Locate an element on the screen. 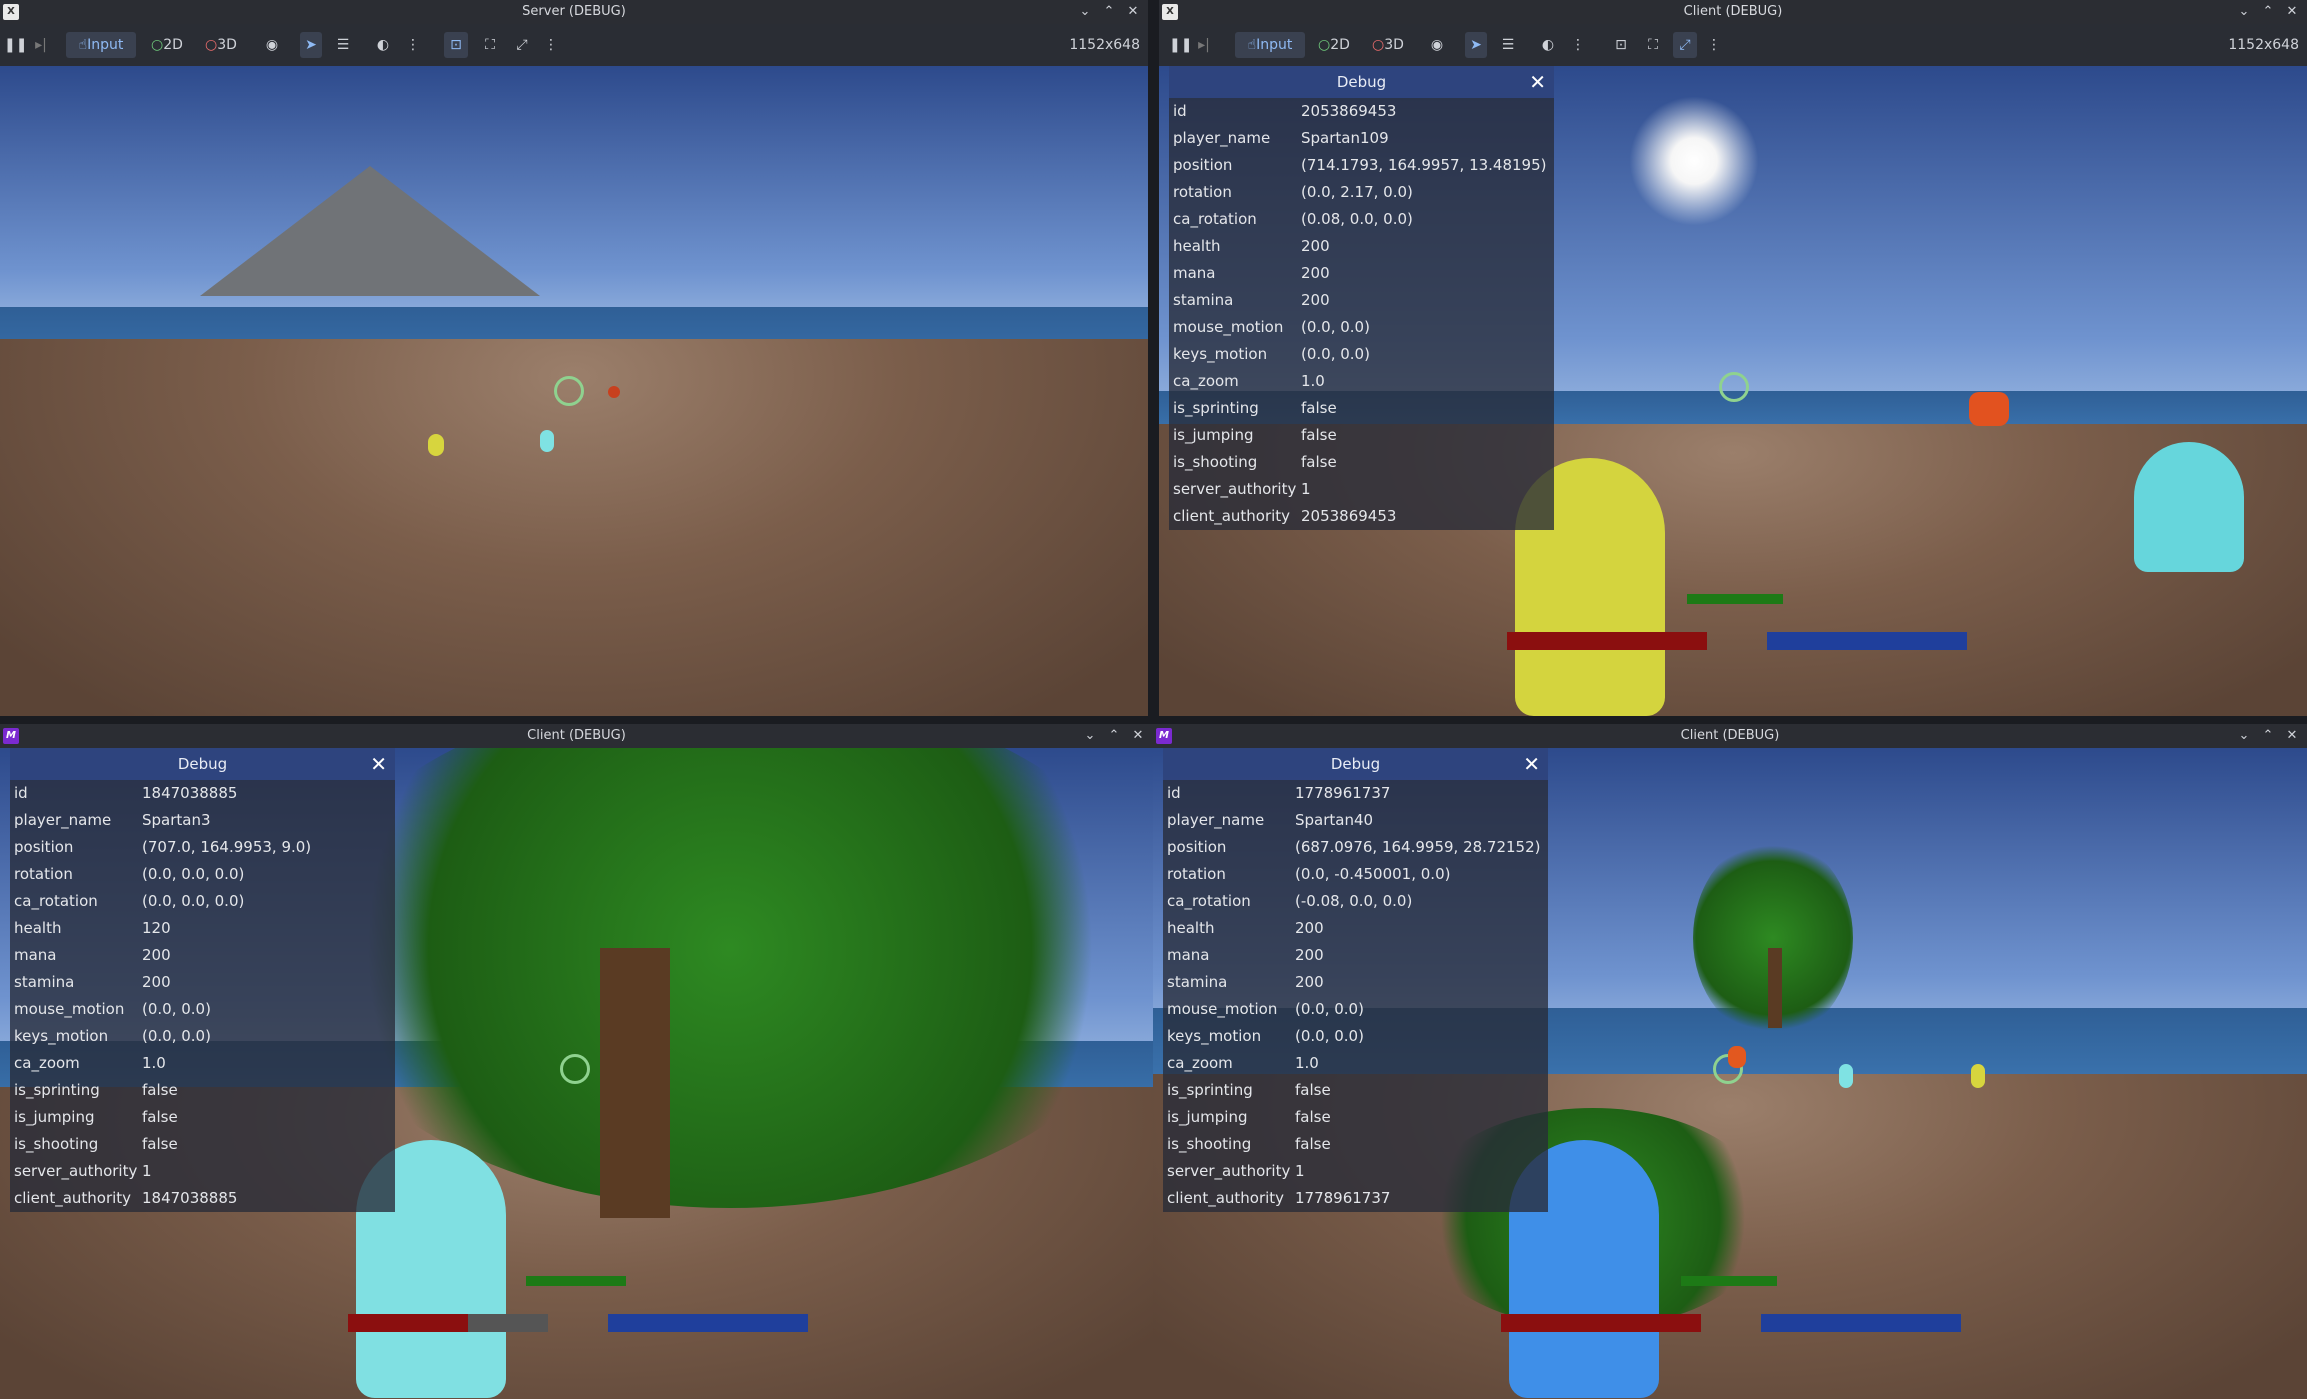 The height and width of the screenshot is (1399, 2307). debug-row: keys_motion (0.0, 0.0) is located at coordinates (202, 1036).